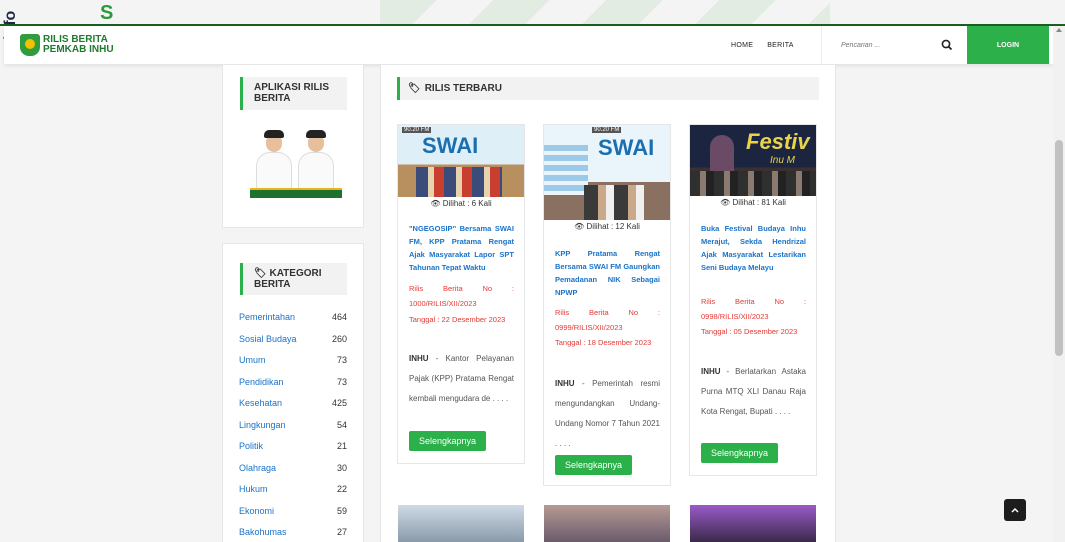 The width and height of the screenshot is (1065, 542). I want to click on categories-heading-line-2: BERITA, so click(272, 284).